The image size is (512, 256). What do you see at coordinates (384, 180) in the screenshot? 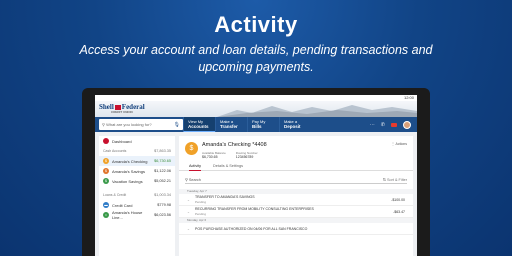
I see `filter-icon: ⇅` at bounding box center [384, 180].